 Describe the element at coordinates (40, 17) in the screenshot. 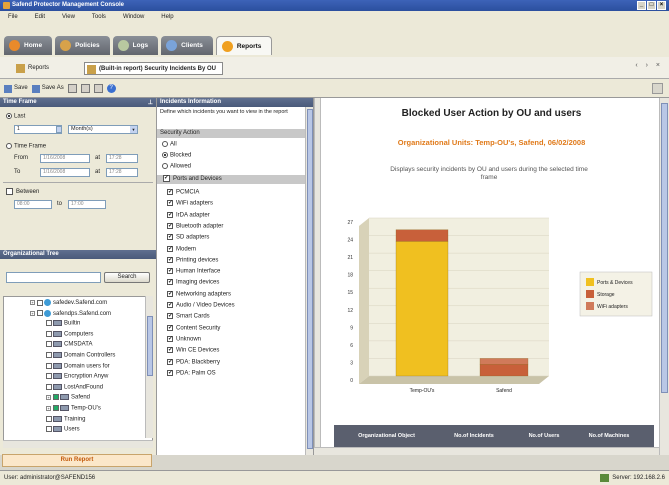

I see `menu-edit: Edit` at that location.